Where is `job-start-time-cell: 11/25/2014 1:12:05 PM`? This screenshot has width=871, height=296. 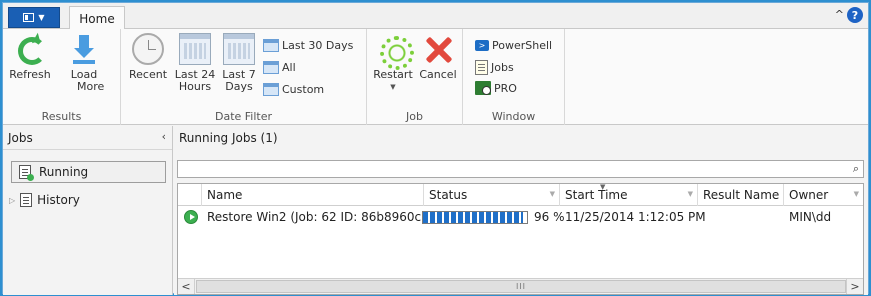 job-start-time-cell: 11/25/2014 1:12:05 PM is located at coordinates (635, 217).